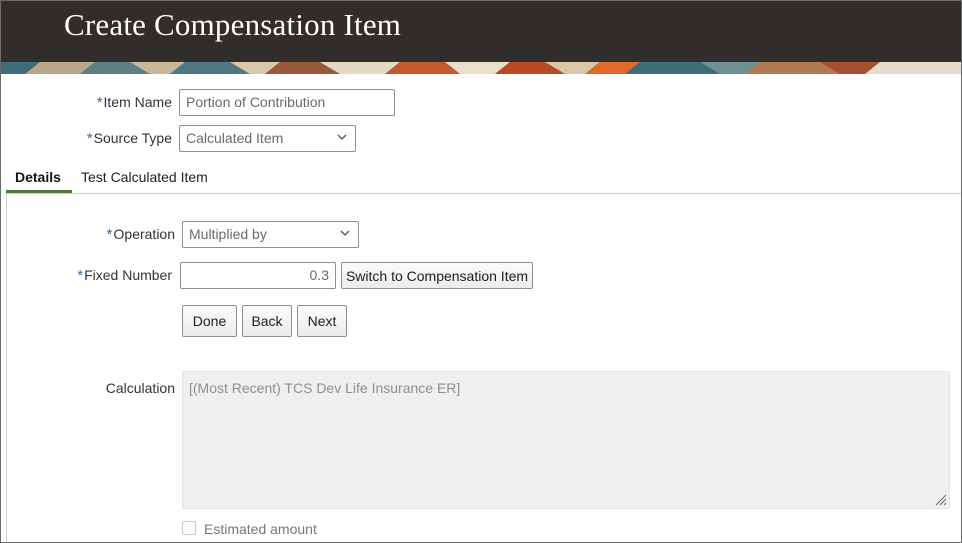 This screenshot has height=543, width=962. I want to click on estimated-amount-label: Estimated amount, so click(260, 529).